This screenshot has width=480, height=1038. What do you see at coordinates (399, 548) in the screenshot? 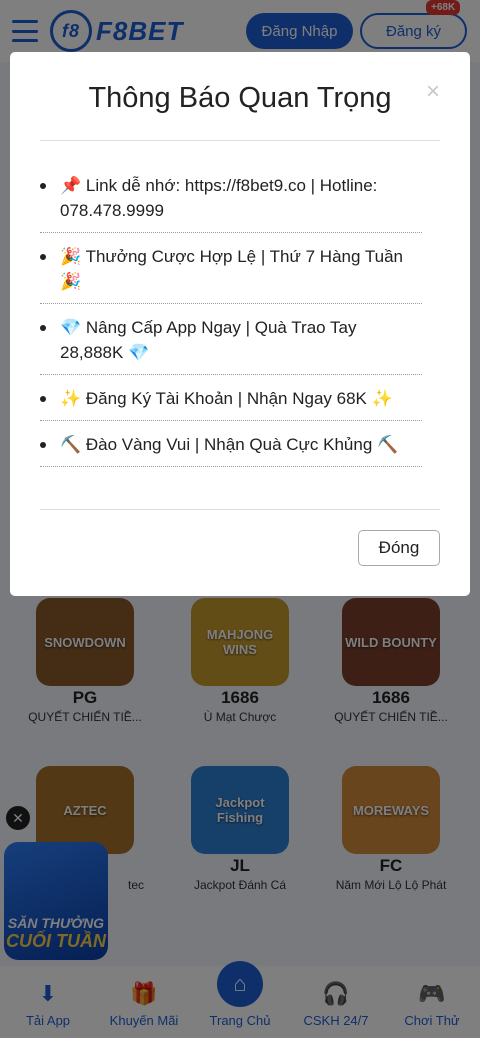
I see `close-button: Đóng` at bounding box center [399, 548].